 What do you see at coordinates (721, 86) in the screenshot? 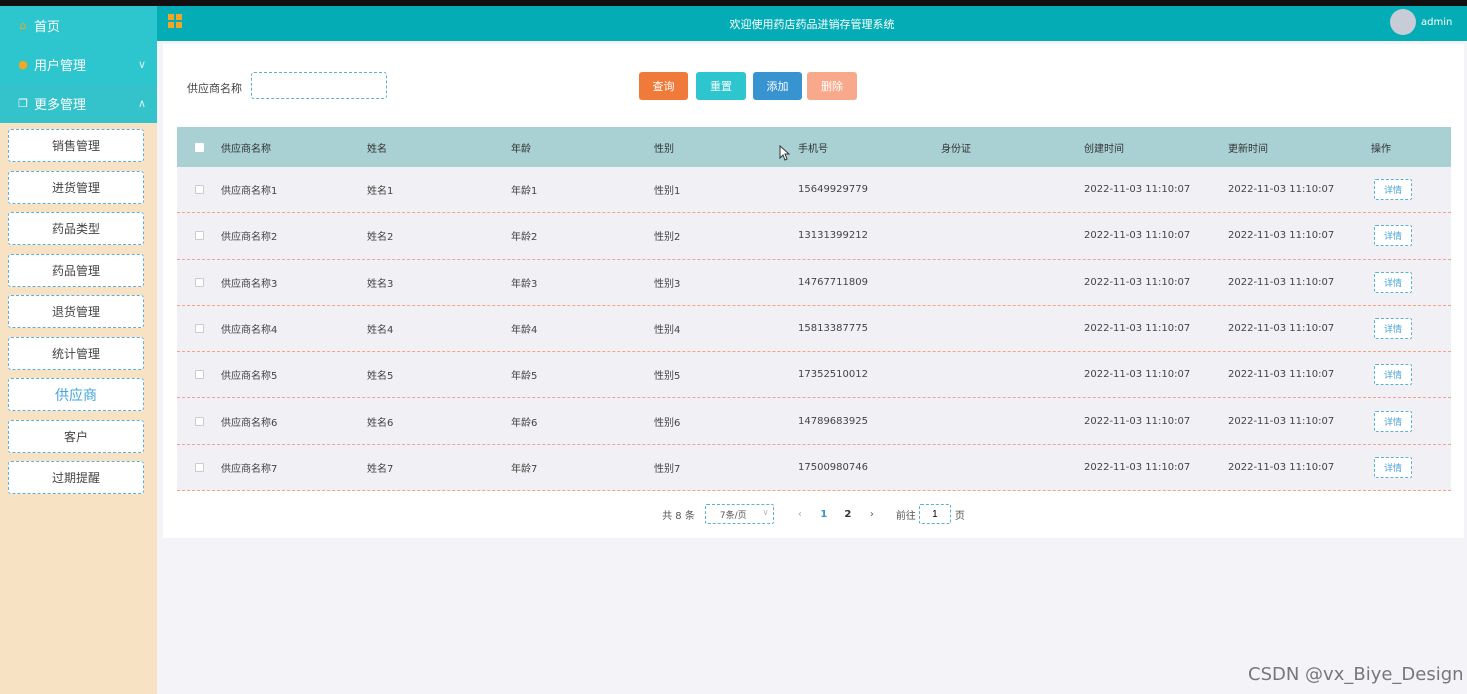
I see `reset-button: 重置` at bounding box center [721, 86].